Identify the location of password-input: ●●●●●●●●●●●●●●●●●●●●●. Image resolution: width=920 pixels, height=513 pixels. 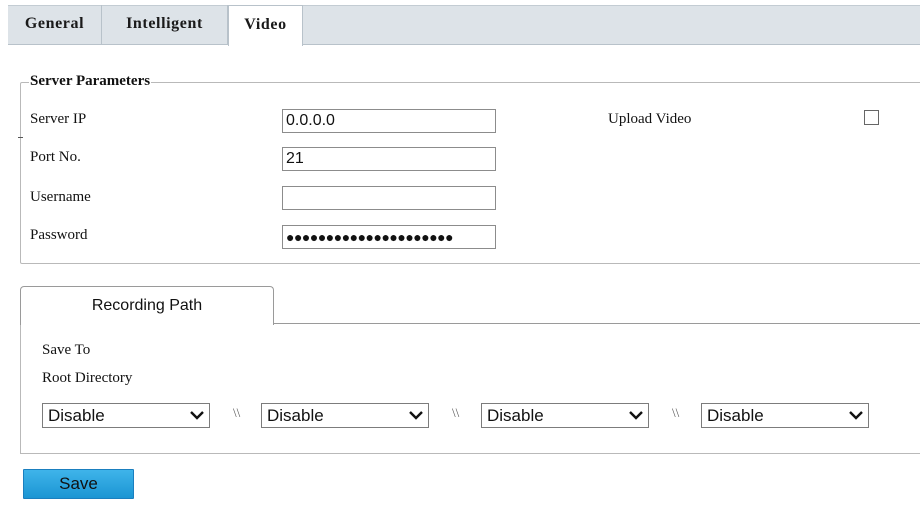
(389, 237).